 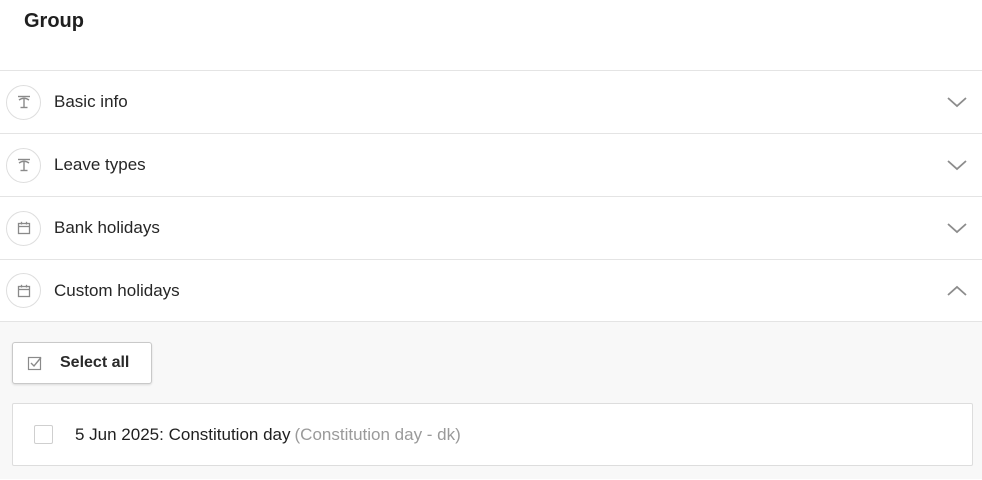 I want to click on section-label-basic-info: Basic info, so click(x=91, y=101).